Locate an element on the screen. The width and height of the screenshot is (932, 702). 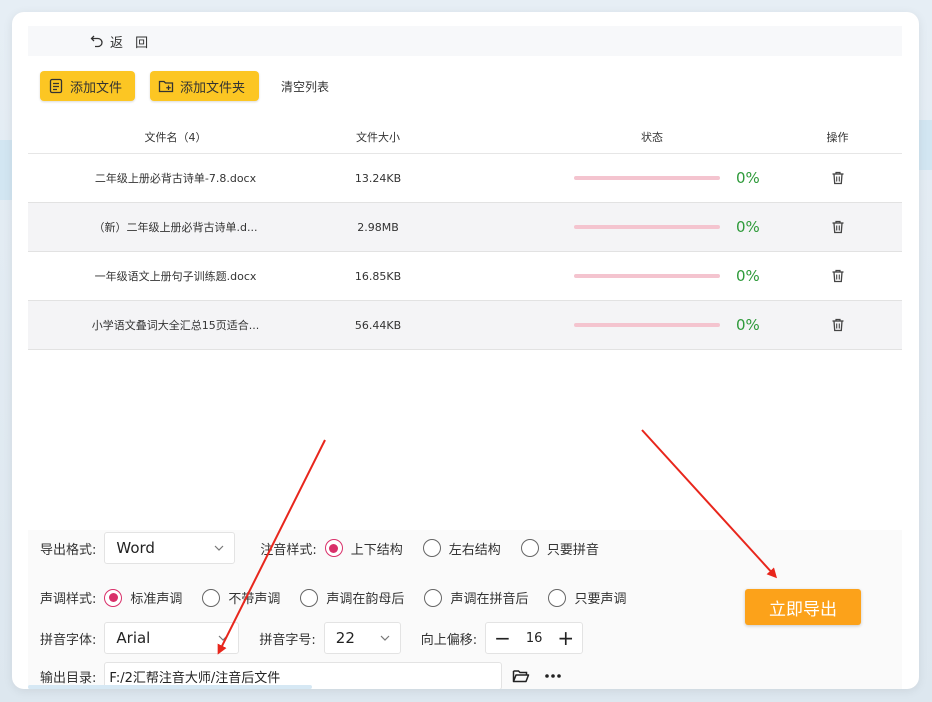
back-arrow-icon is located at coordinates (96, 41).